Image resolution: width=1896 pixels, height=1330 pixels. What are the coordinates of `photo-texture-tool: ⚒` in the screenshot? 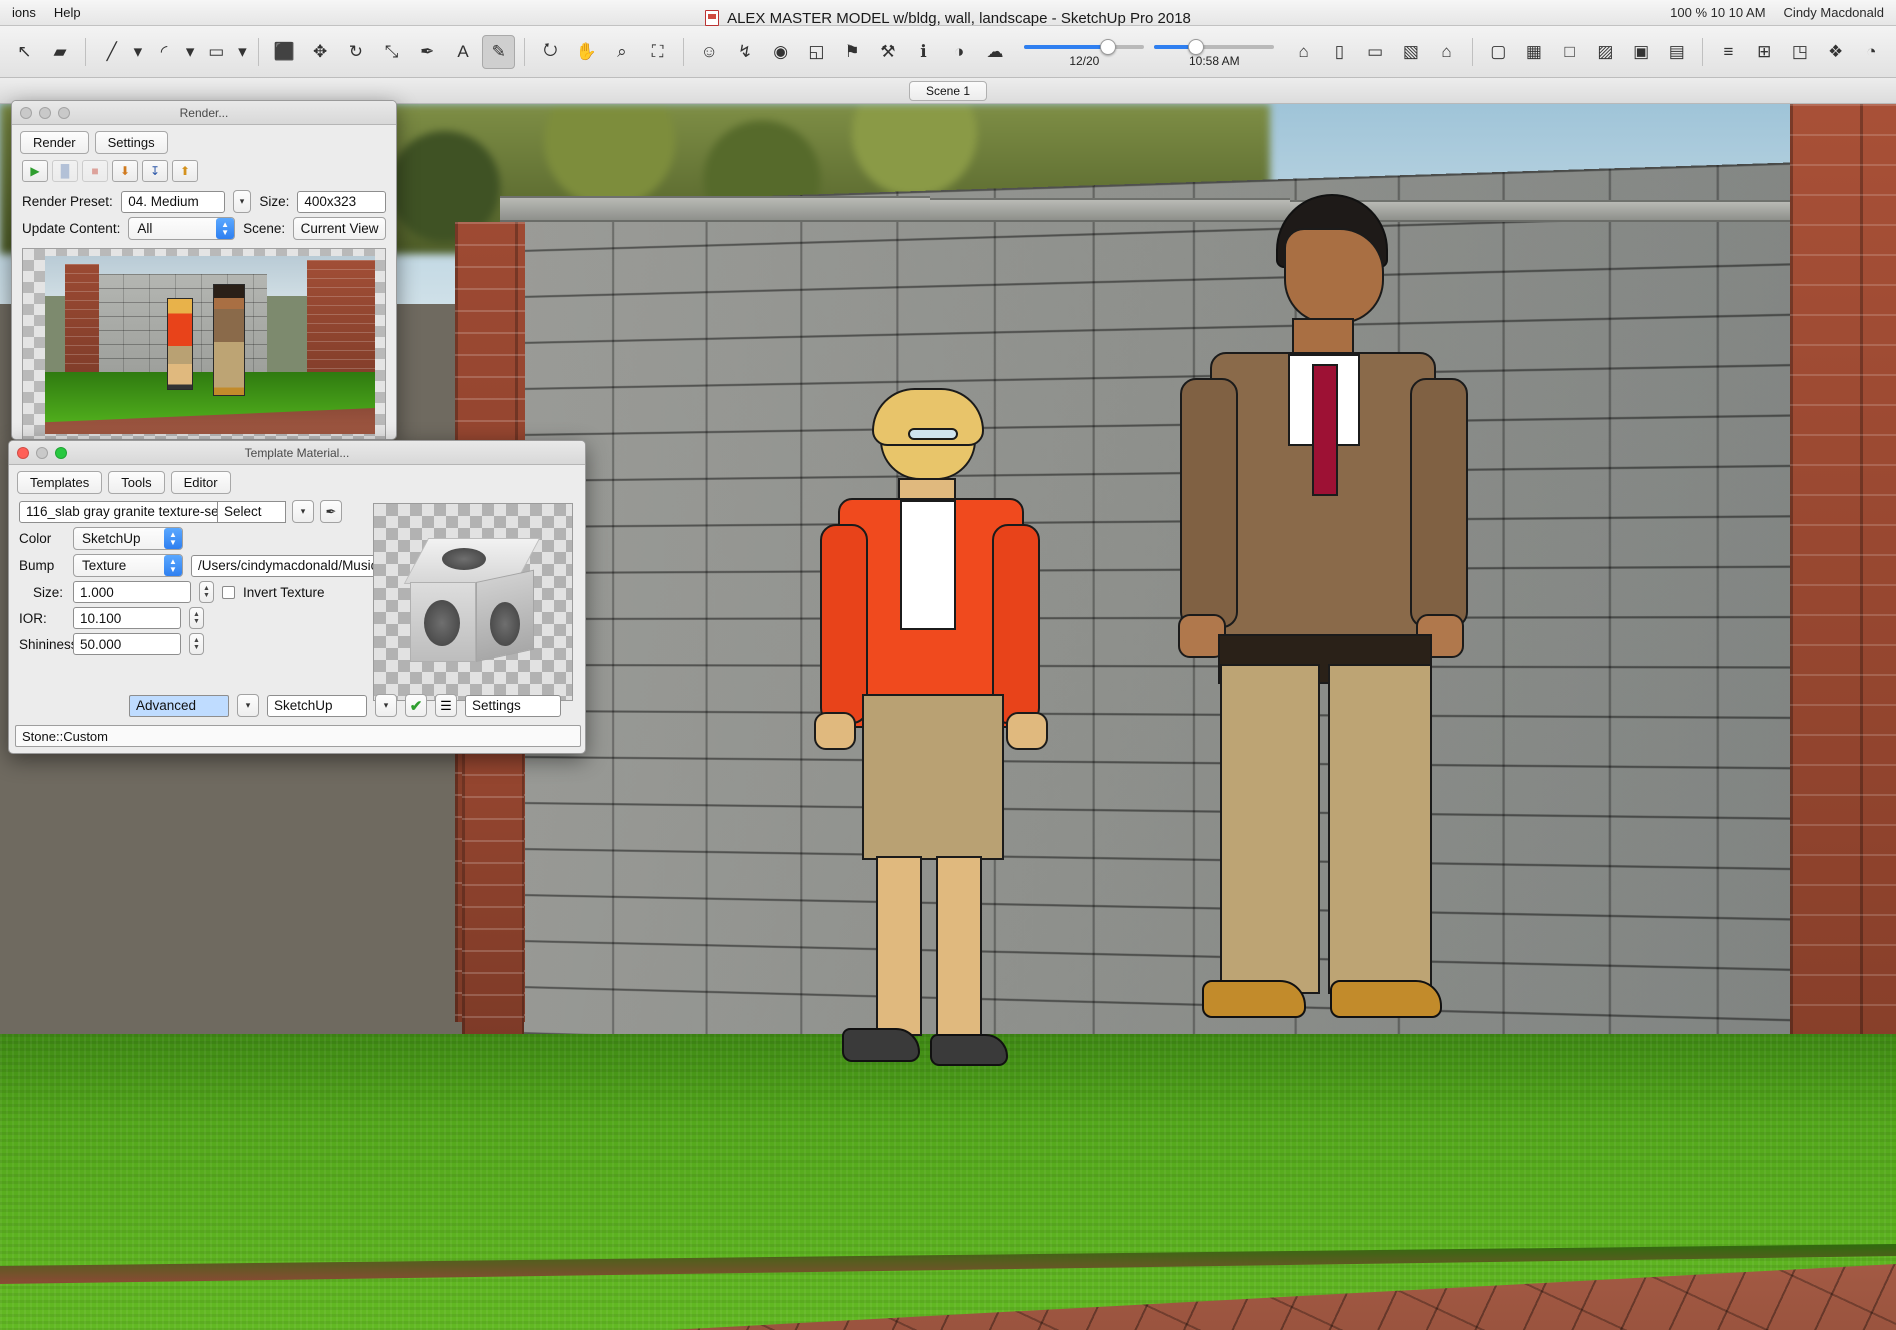 It's located at (887, 52).